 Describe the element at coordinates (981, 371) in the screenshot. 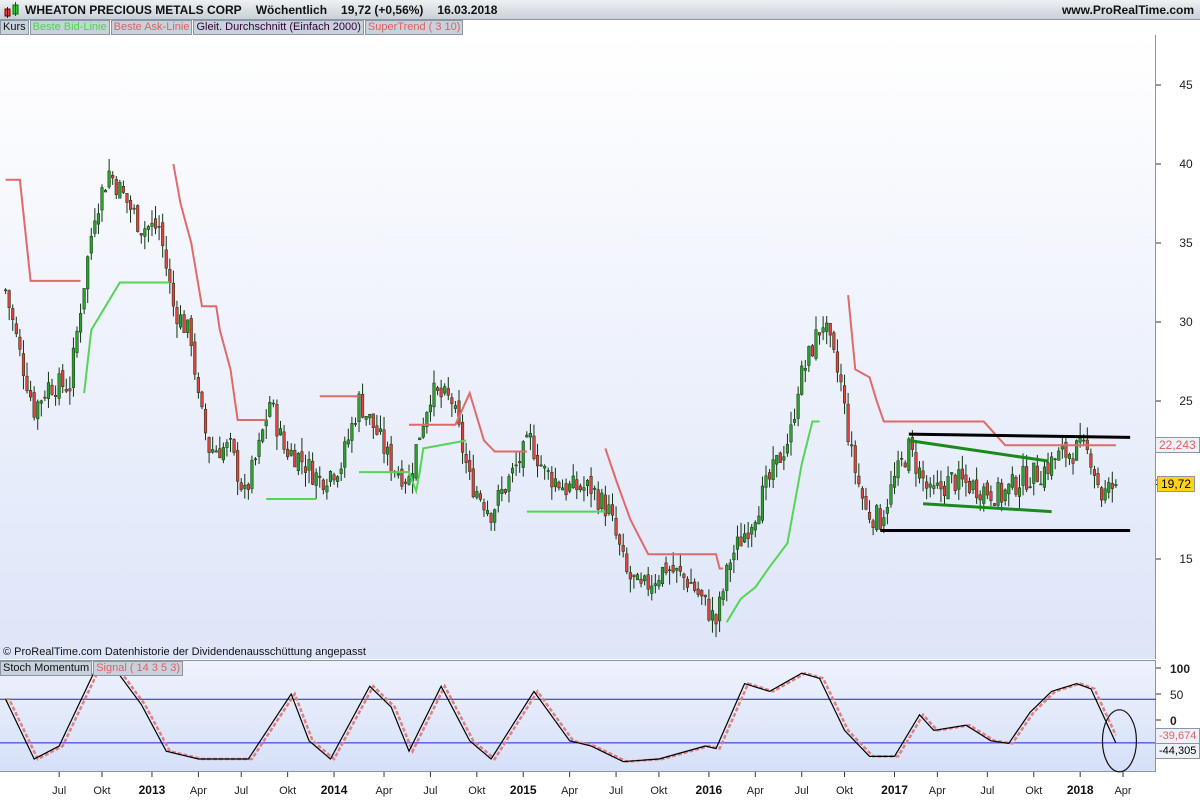

I see `supertrend-ask-line` at that location.